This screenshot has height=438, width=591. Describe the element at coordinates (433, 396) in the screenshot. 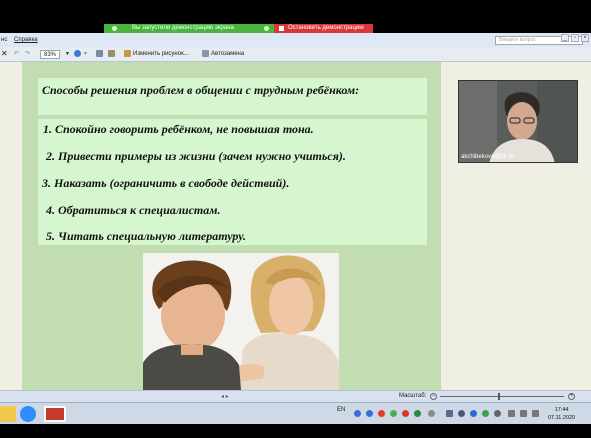

I see `zoom-out-icon: −` at that location.